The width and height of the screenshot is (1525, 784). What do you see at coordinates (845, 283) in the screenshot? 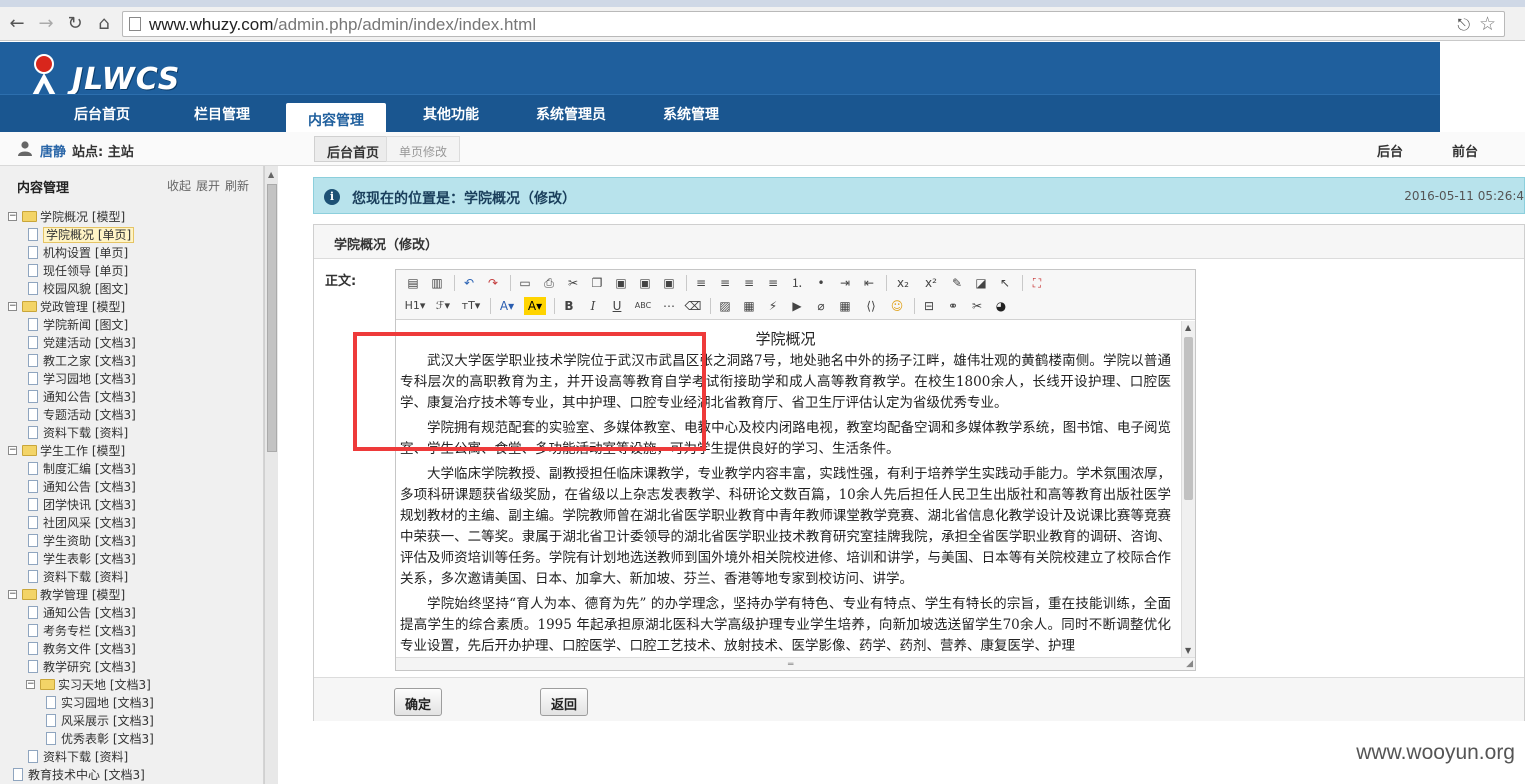
I see `indent-icon: ⇥` at bounding box center [845, 283].